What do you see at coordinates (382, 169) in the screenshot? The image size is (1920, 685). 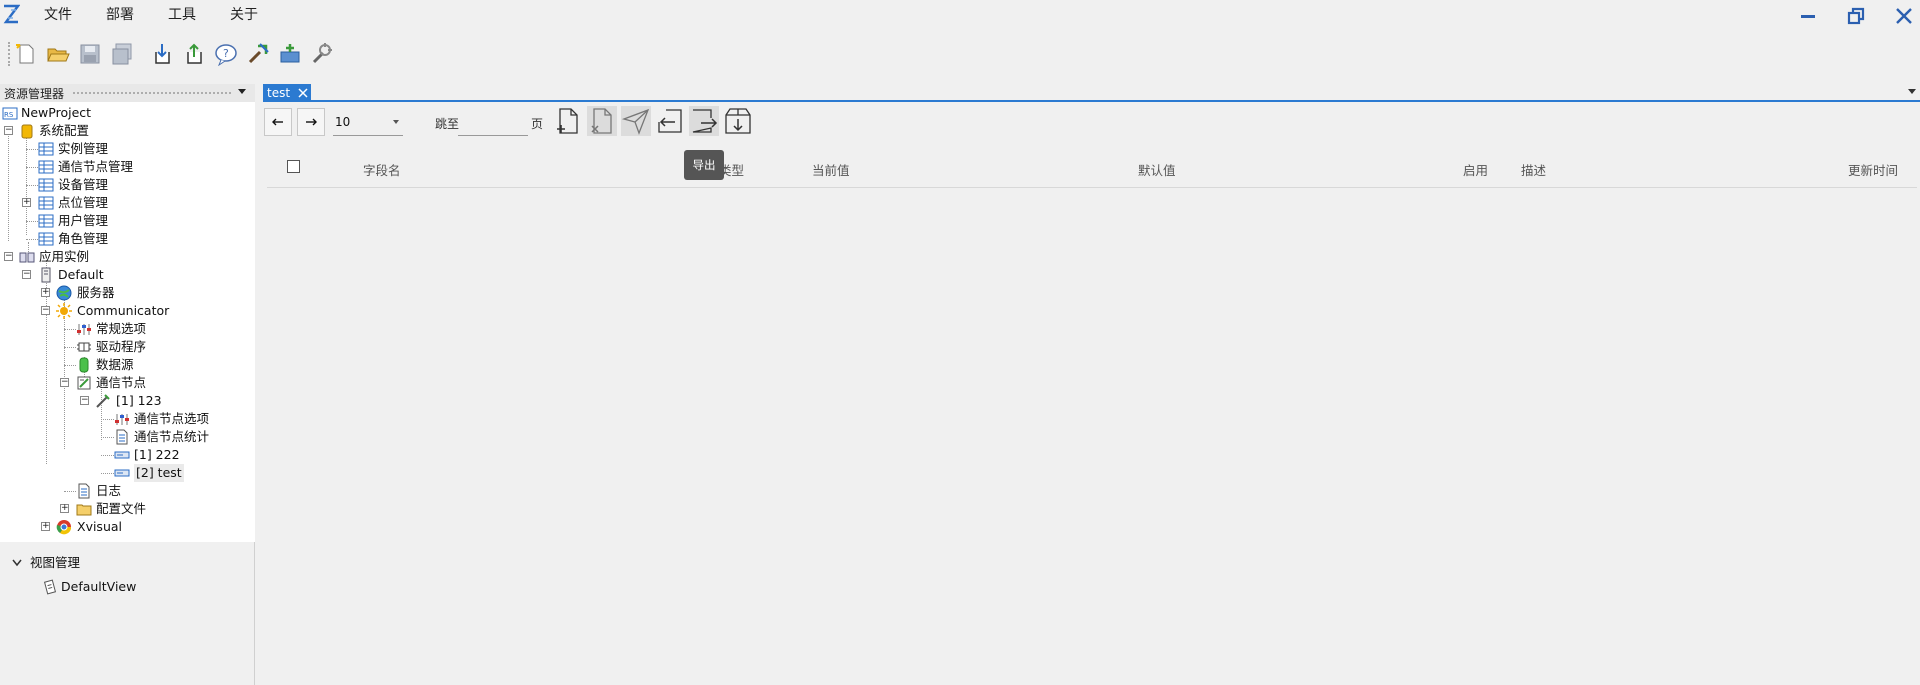 I see `column-header-field-name: 字段名` at bounding box center [382, 169].